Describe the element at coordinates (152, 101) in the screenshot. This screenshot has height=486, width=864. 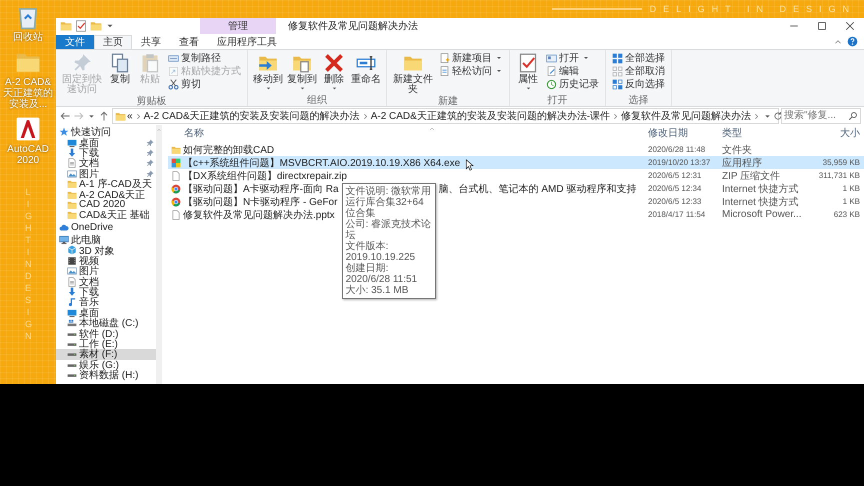
I see `ribbon-group-label: 剪贴板` at that location.